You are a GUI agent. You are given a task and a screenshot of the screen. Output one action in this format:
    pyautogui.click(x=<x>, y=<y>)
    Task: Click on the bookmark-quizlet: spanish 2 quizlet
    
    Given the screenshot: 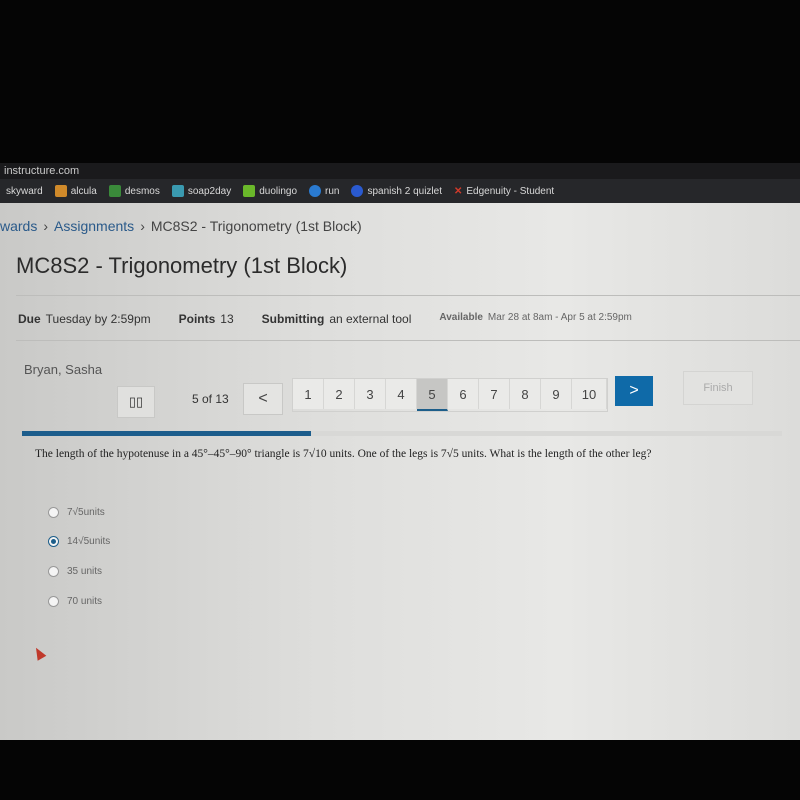 What is the action you would take?
    pyautogui.click(x=396, y=191)
    